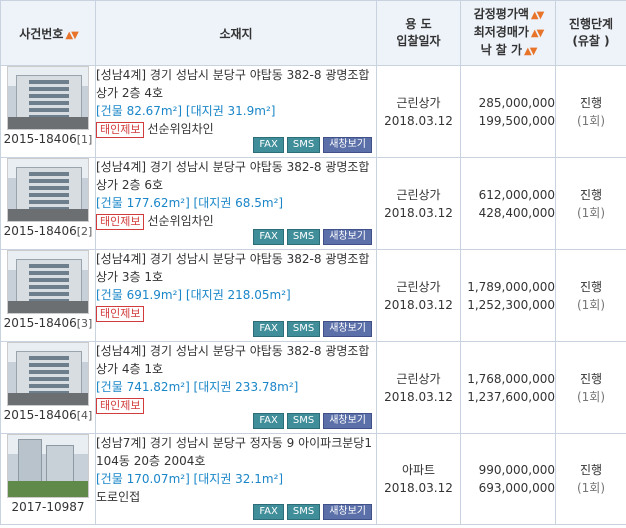  What do you see at coordinates (418, 479) in the screenshot?
I see `use-date-cell: 아파트 2018.03.12` at bounding box center [418, 479].